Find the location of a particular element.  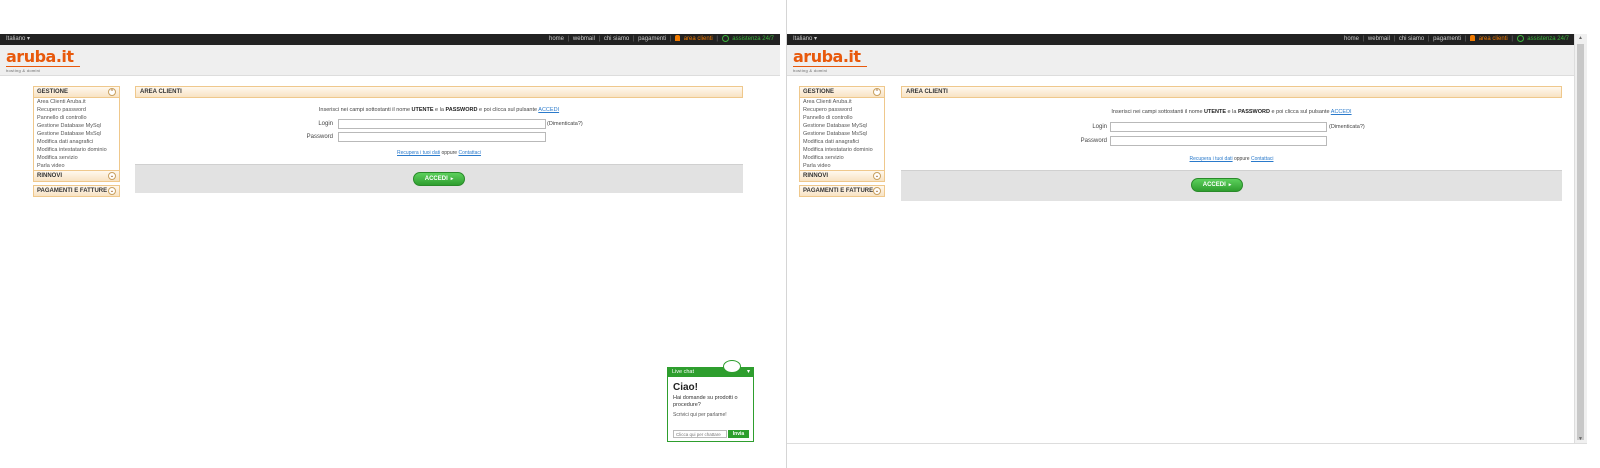

instr-text: e la is located at coordinates (1232, 112).